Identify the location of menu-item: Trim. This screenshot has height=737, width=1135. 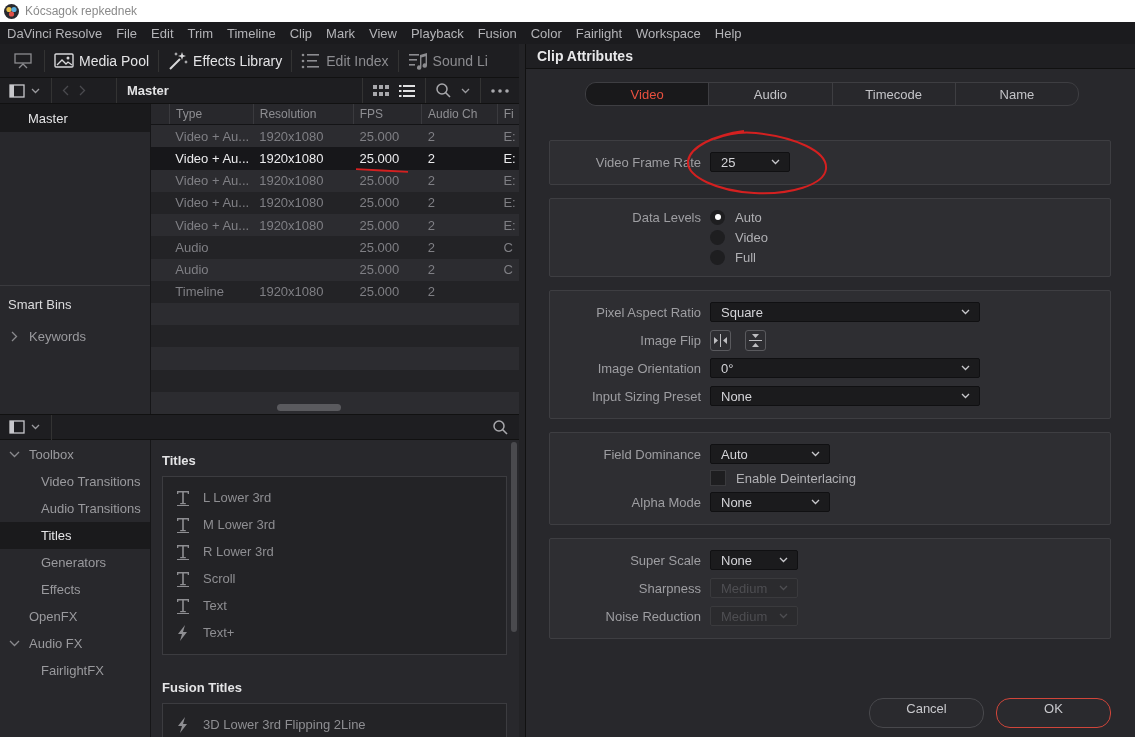
(200, 33).